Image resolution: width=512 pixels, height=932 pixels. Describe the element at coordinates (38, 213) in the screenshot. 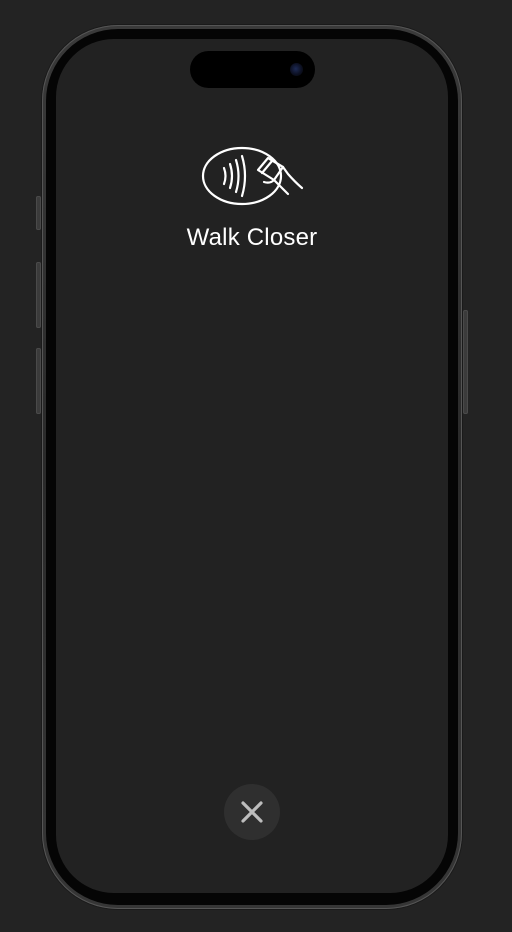

I see `action-button` at that location.